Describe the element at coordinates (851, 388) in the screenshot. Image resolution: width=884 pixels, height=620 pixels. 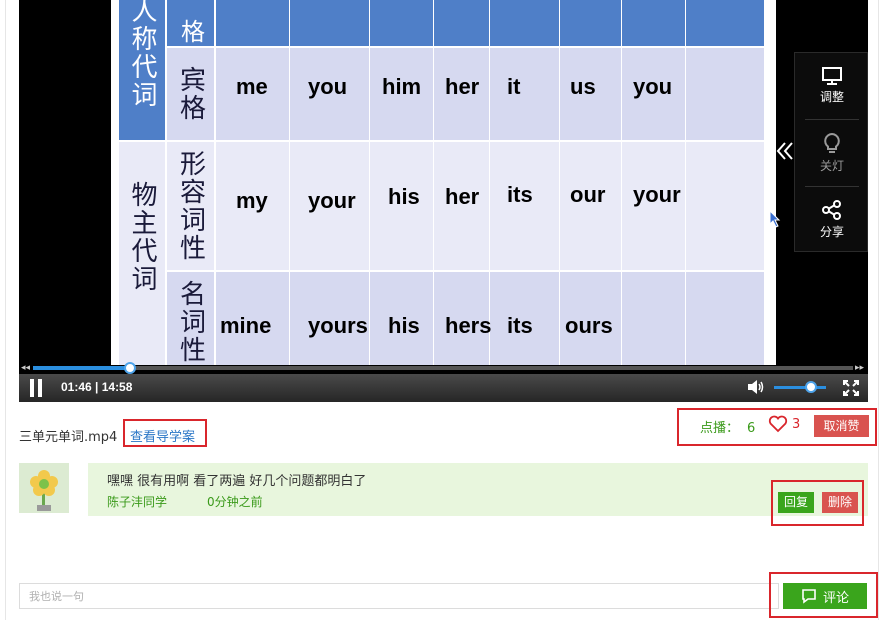
I see `fullscreen-icon` at that location.